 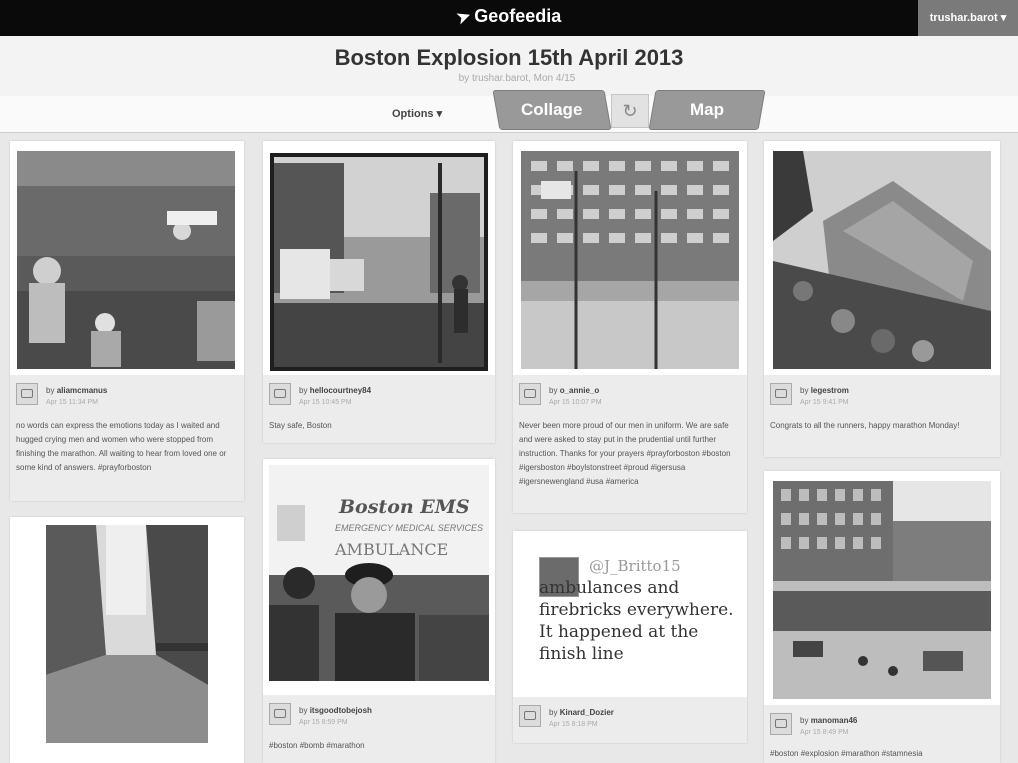 What do you see at coordinates (323, 722) in the screenshot?
I see `post-date: Apr 15 8:59 PM` at bounding box center [323, 722].